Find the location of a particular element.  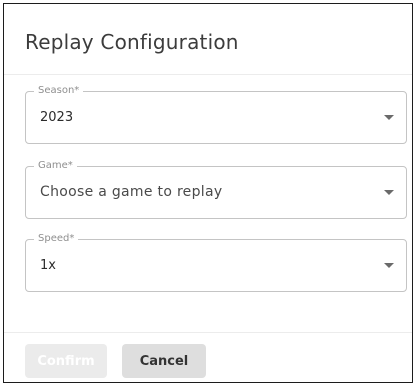

season-value: 2023 is located at coordinates (57, 117).